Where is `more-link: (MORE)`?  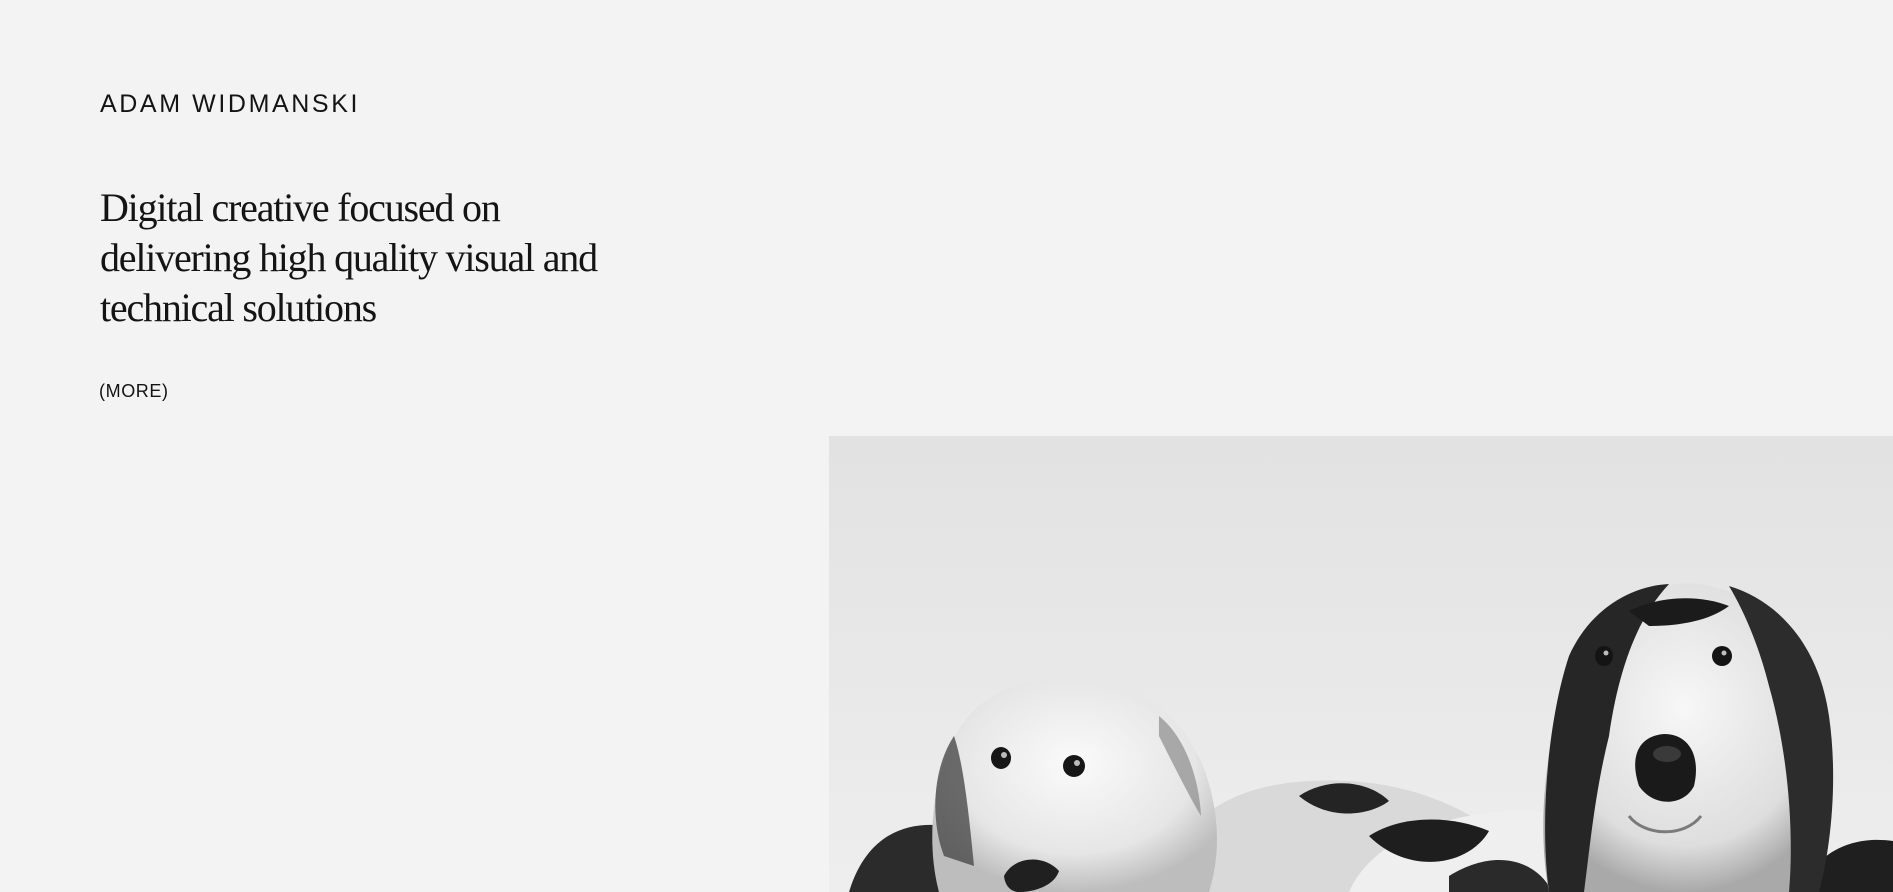
more-link: (MORE) is located at coordinates (134, 391).